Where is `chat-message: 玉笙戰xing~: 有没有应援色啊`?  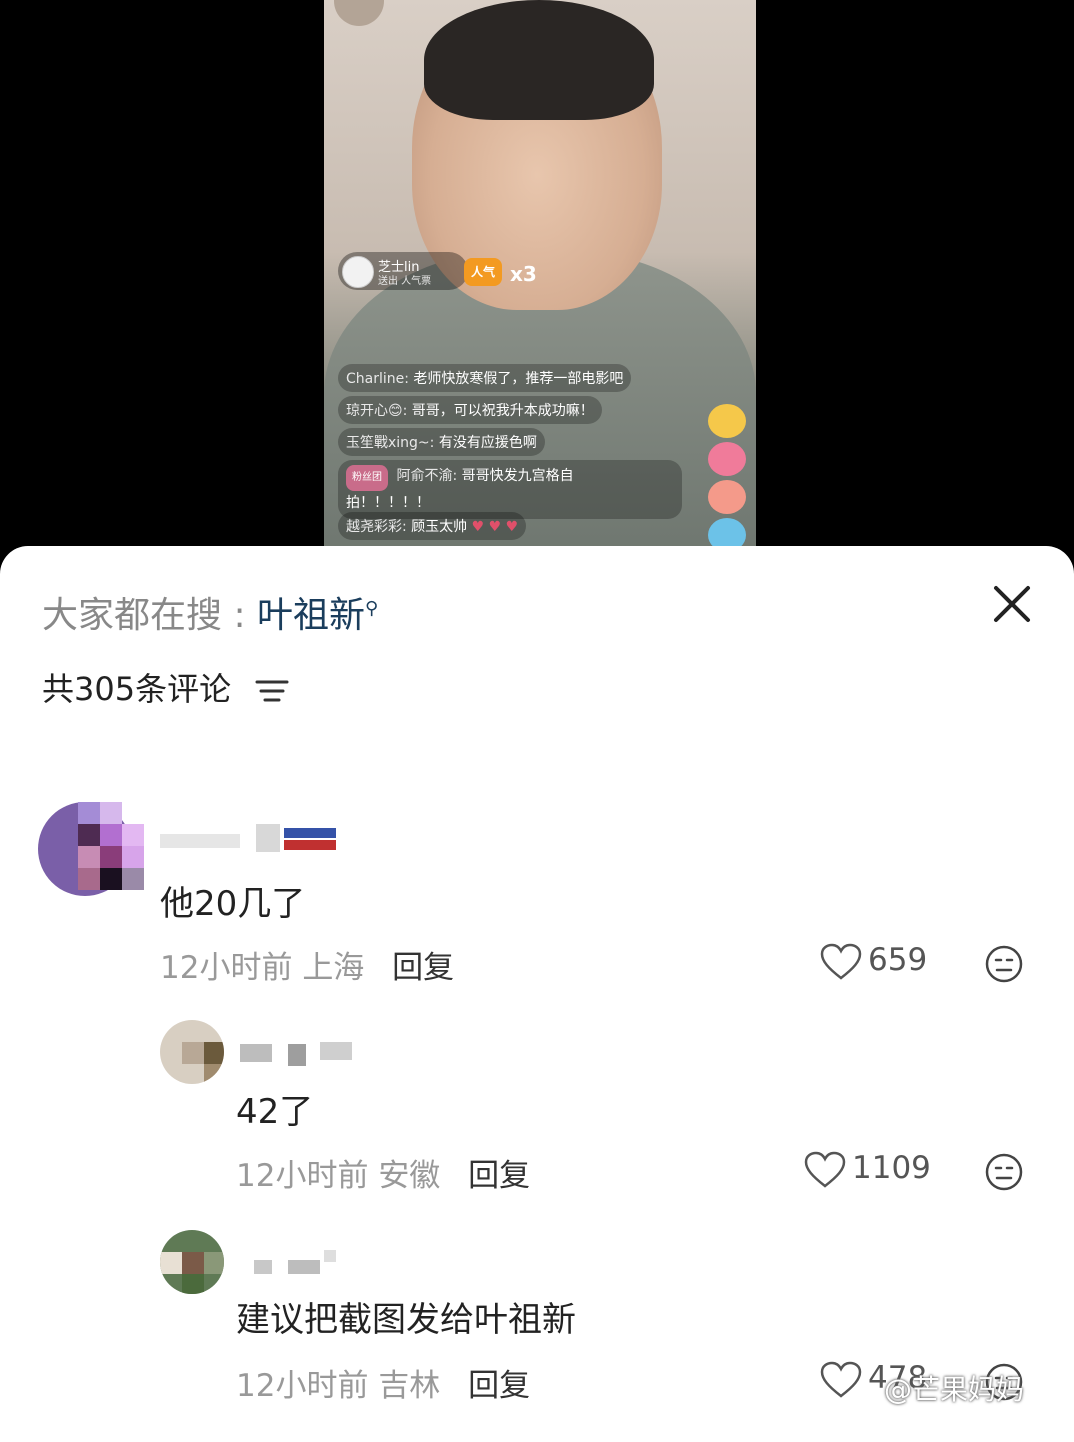
chat-message: 玉笙戰xing~: 有没有应援色啊 is located at coordinates (441, 442).